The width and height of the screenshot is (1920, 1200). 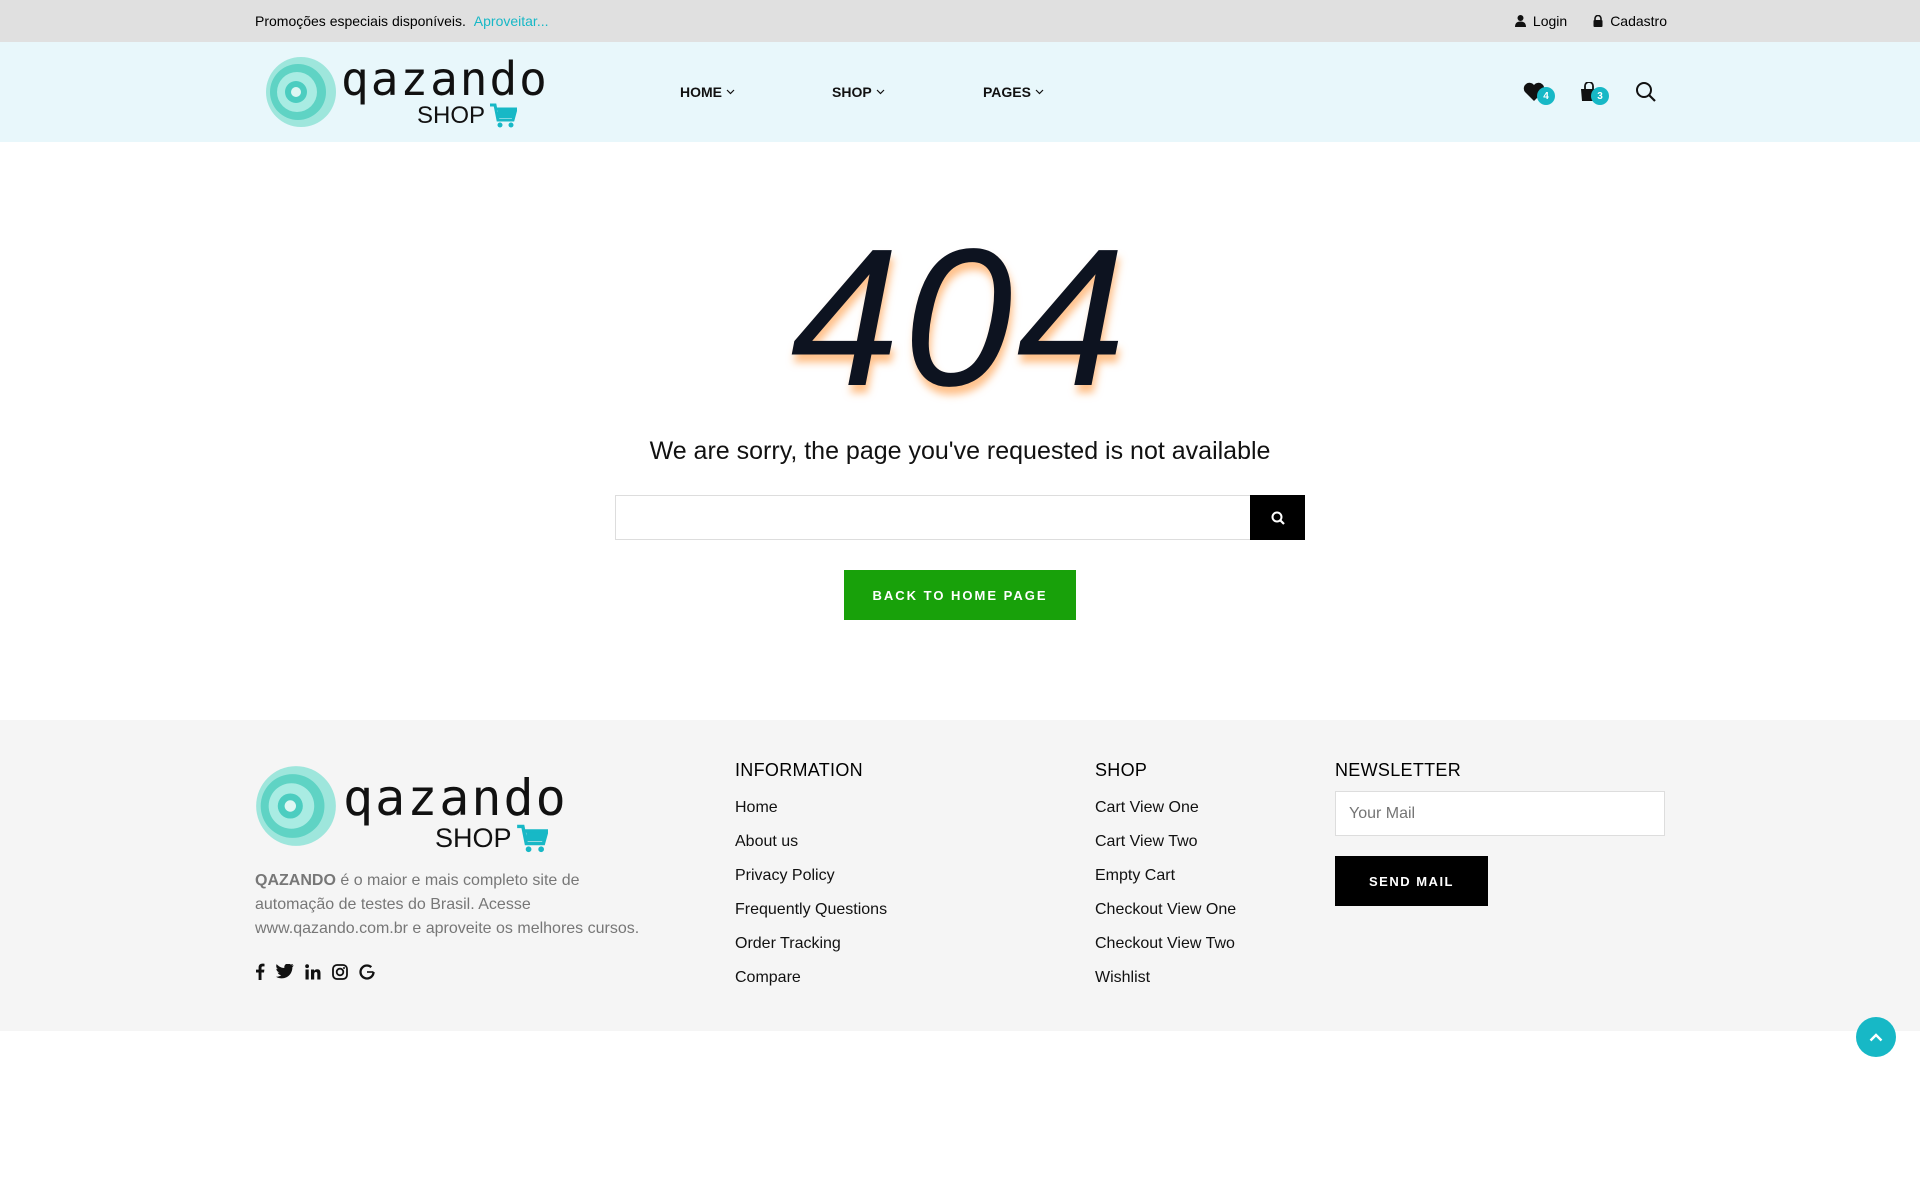 I want to click on wishlist-button: 4, so click(x=1539, y=93).